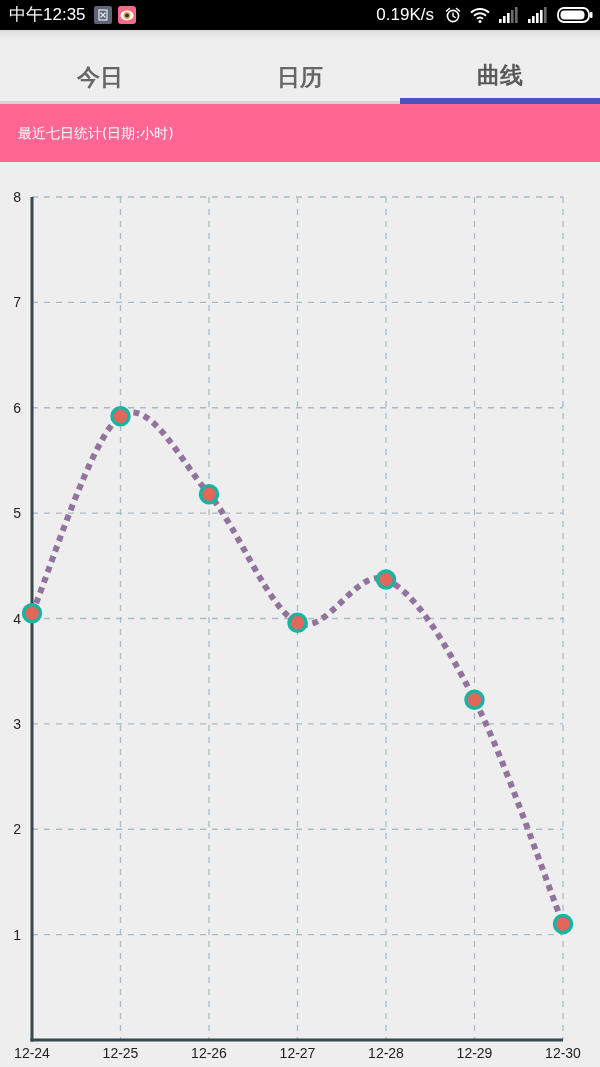 Image resolution: width=600 pixels, height=1067 pixels. I want to click on y-tick-label: 7, so click(17, 302).